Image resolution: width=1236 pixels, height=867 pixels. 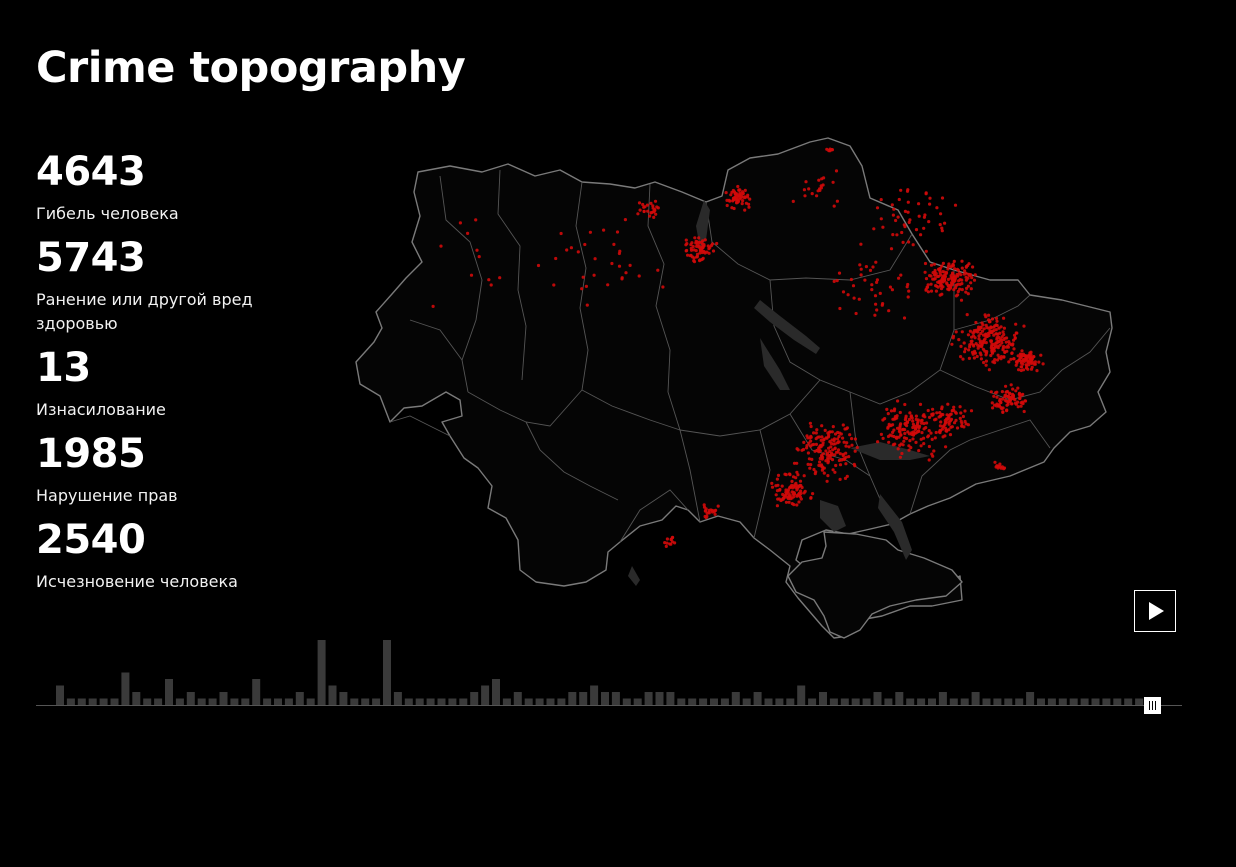 I want to click on play-button, so click(x=1155, y=611).